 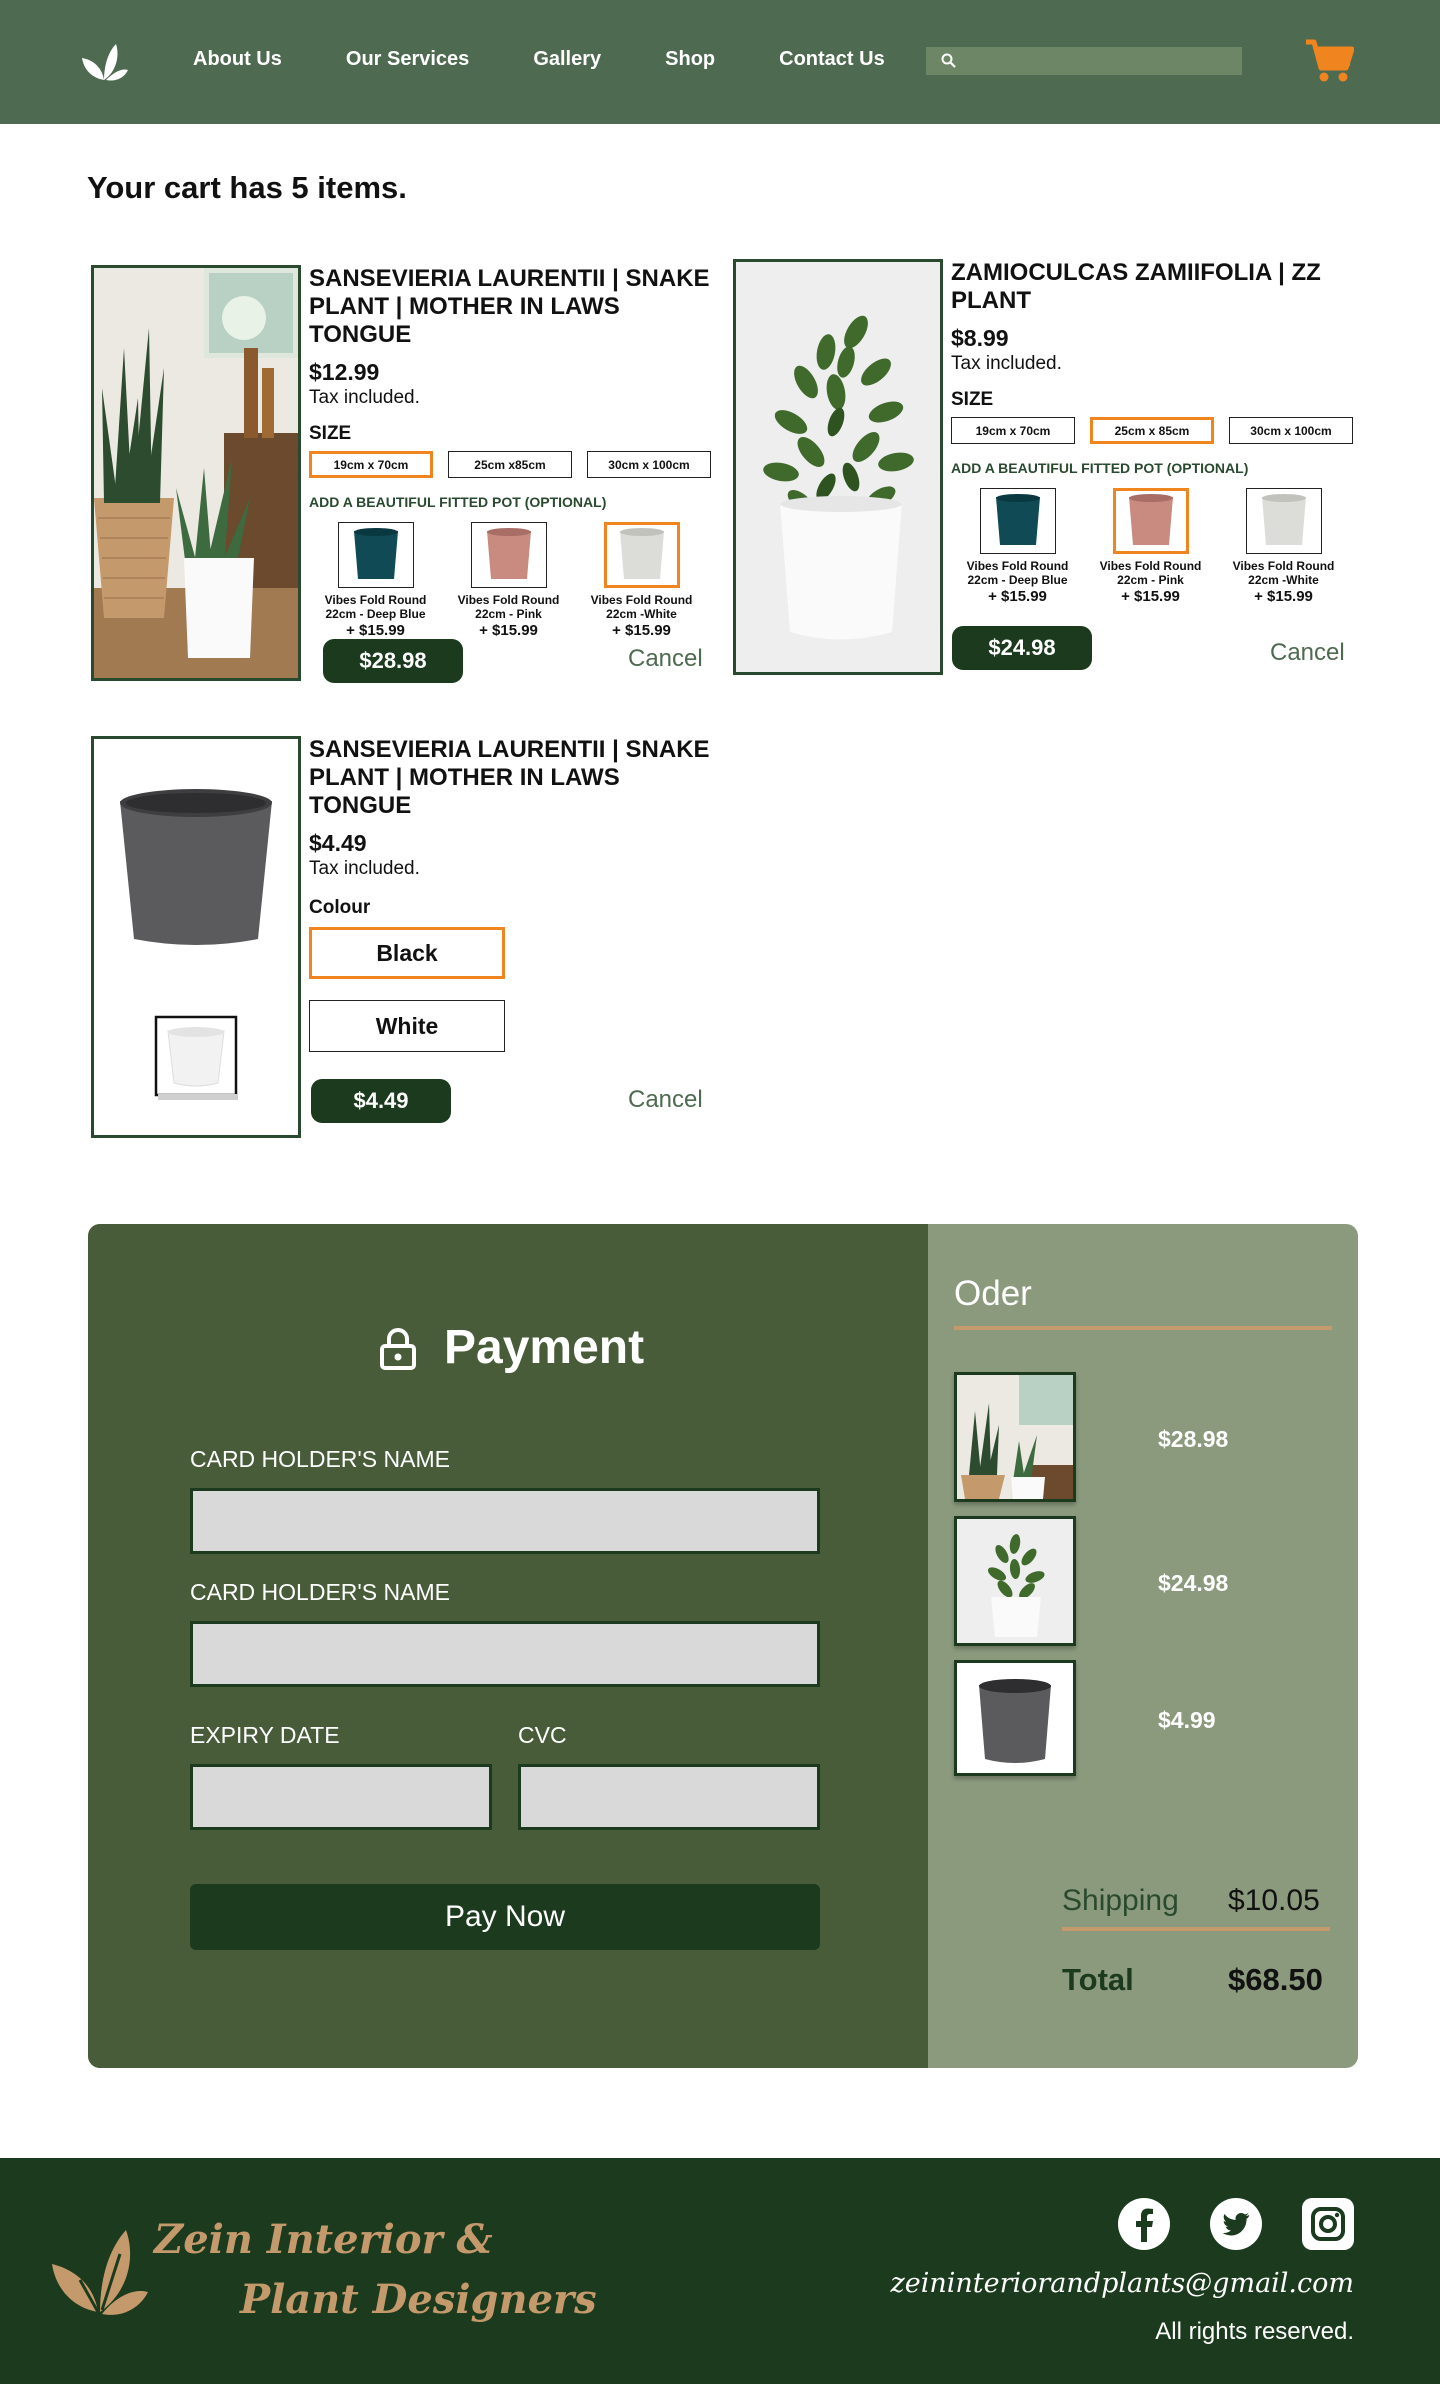 I want to click on nav-gallery: Gallery, so click(x=567, y=59).